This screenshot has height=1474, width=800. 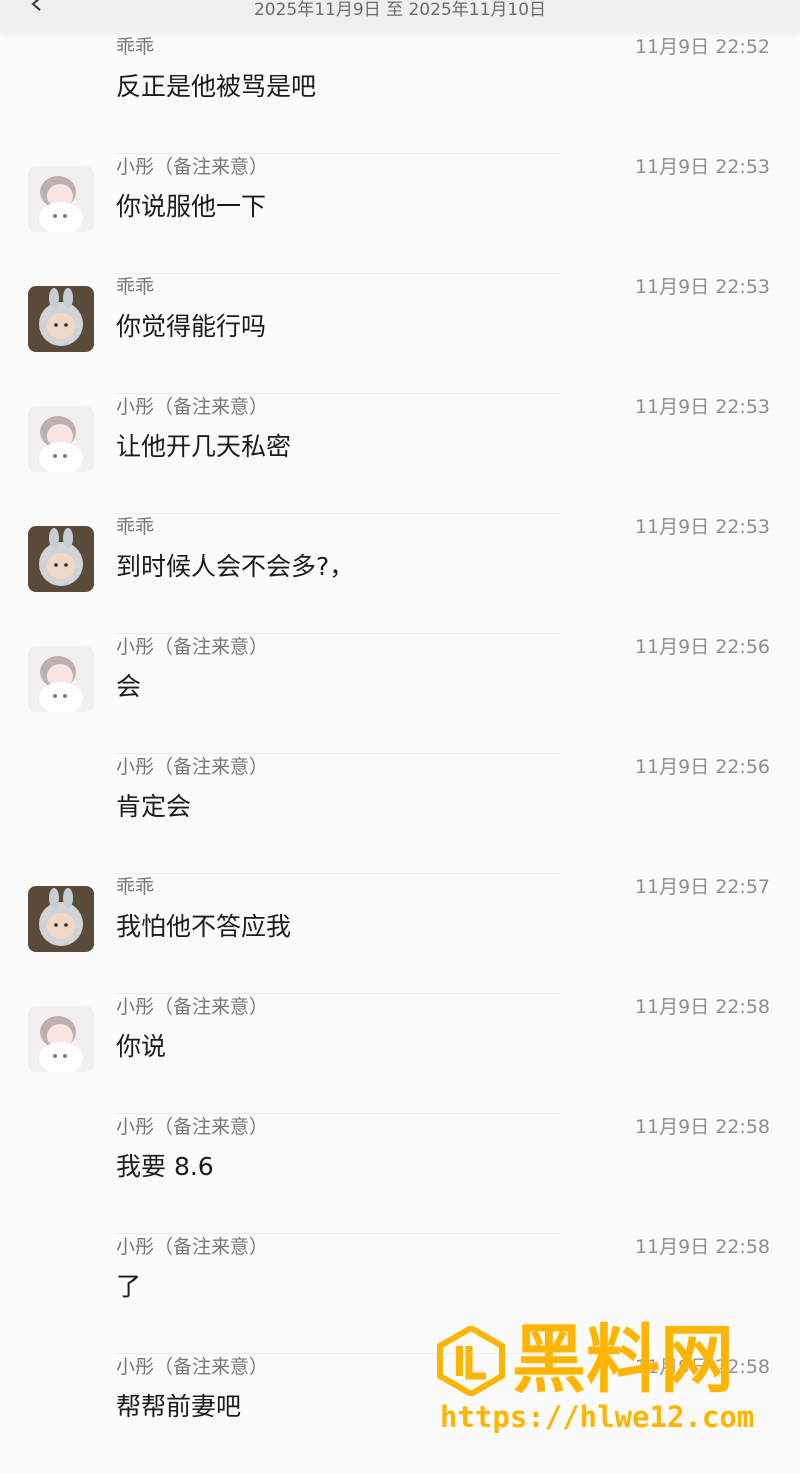 I want to click on message-item: 小彤（备注来意） 11月9日 22:58 我要 8.6, so click(x=400, y=1174).